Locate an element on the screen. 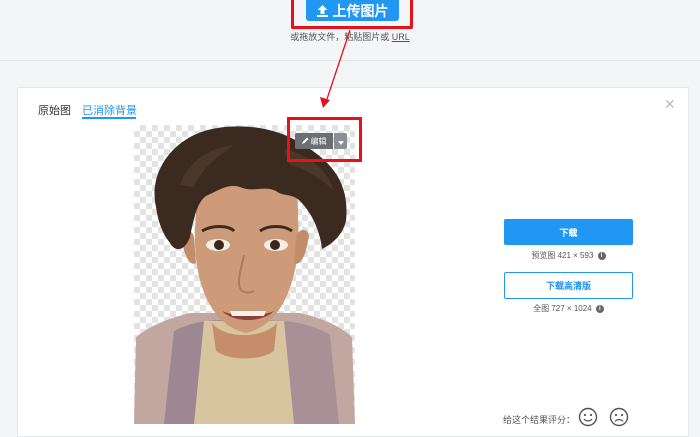 This screenshot has width=700, height=437. edit-button: 编辑 is located at coordinates (314, 141).